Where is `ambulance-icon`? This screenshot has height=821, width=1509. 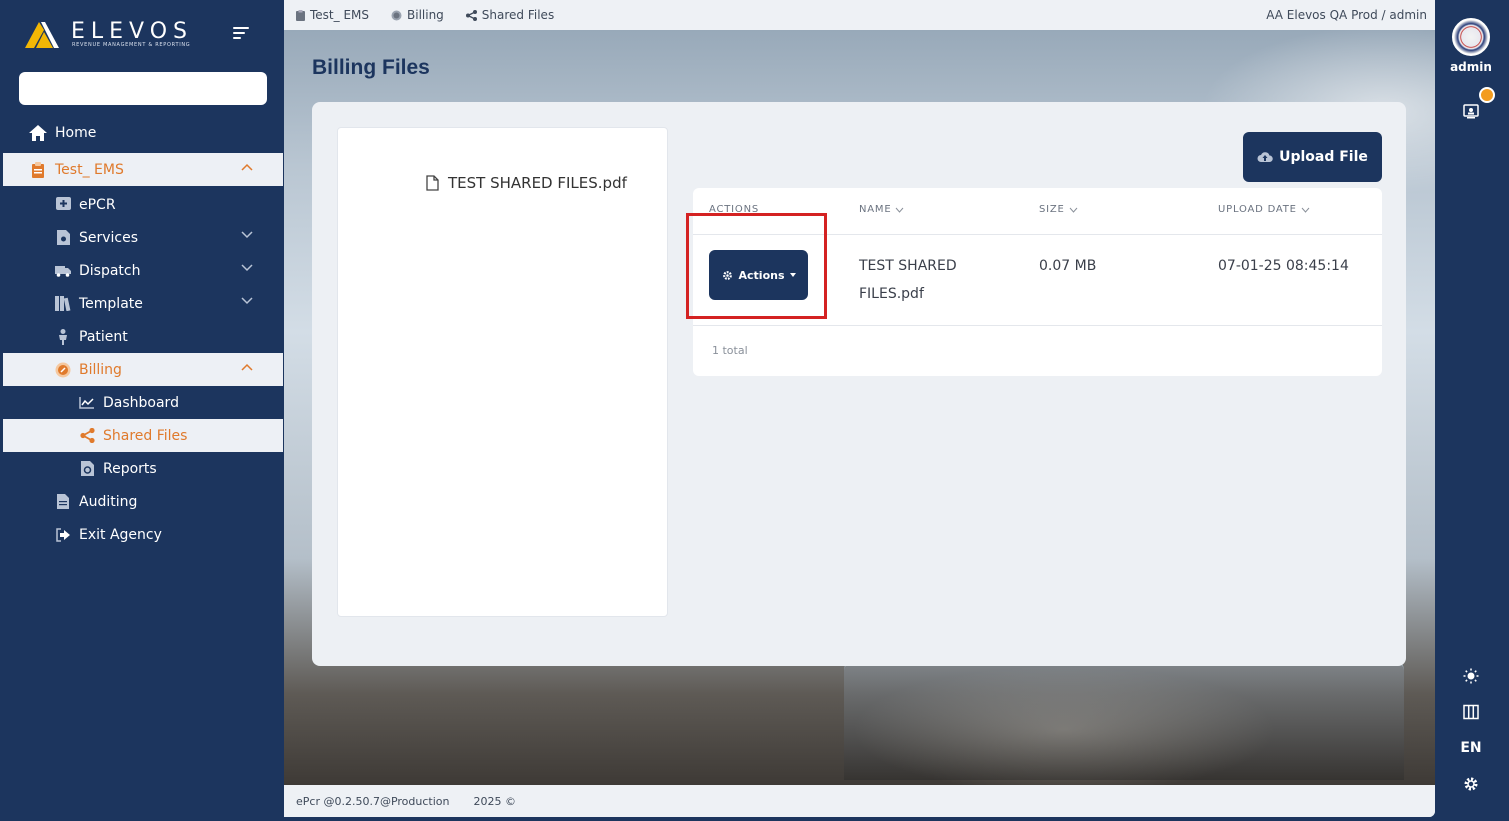 ambulance-icon is located at coordinates (63, 271).